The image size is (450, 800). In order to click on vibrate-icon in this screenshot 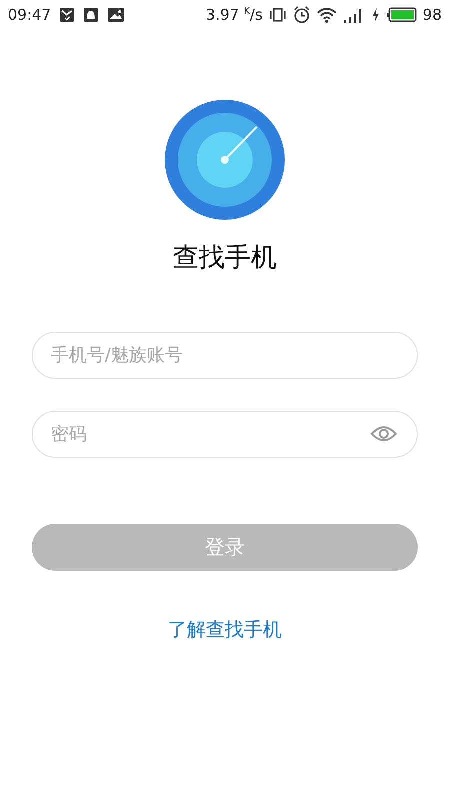, I will do `click(277, 15)`.